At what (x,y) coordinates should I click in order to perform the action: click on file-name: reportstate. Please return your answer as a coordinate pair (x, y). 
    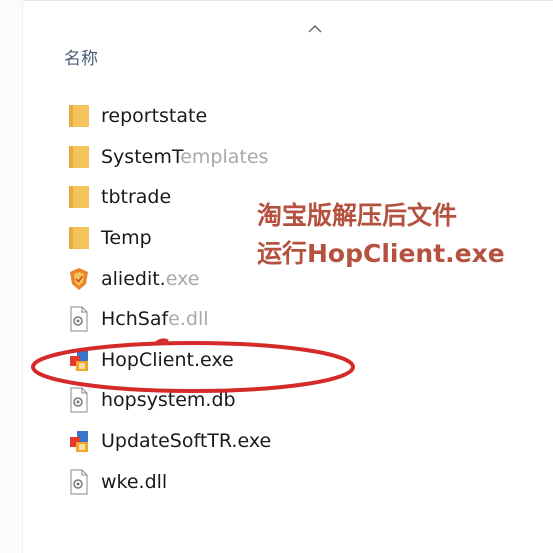
    Looking at the image, I should click on (154, 116).